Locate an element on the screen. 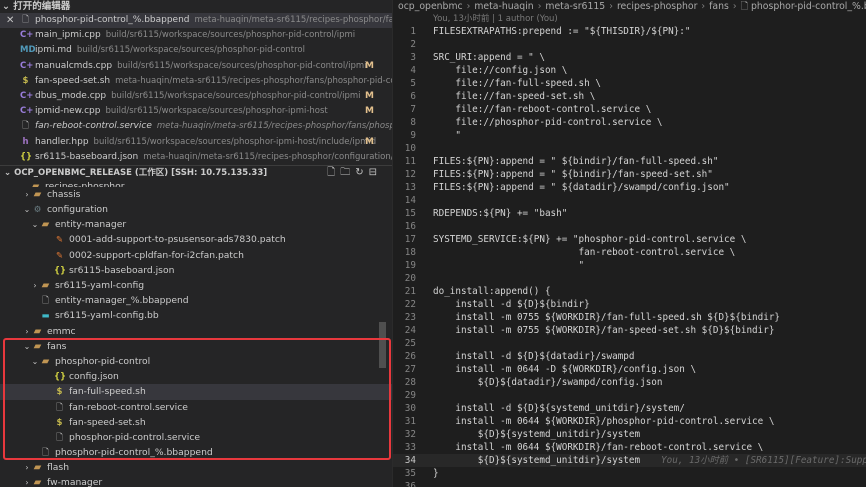 This screenshot has height=487, width=866. modified-badge: M is located at coordinates (369, 65).